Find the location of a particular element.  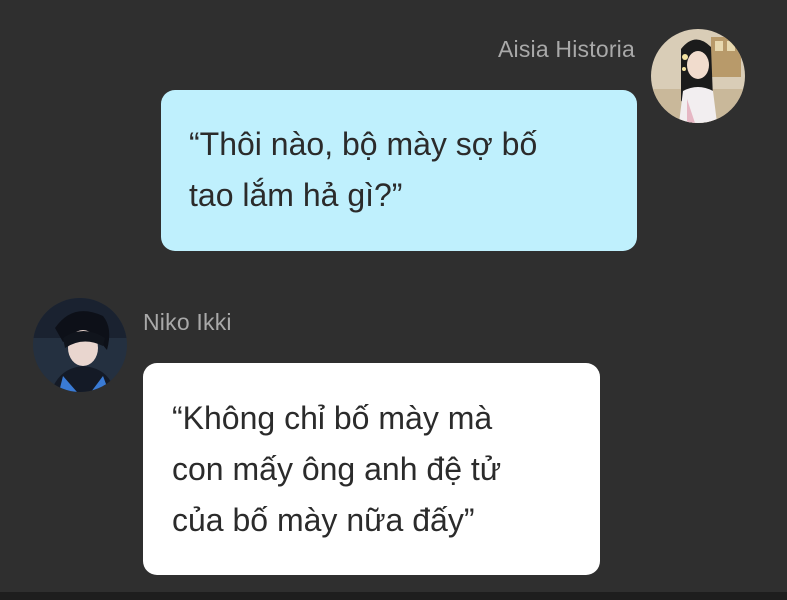

sender-name-outgoing: Aisia Historia is located at coordinates (566, 49).